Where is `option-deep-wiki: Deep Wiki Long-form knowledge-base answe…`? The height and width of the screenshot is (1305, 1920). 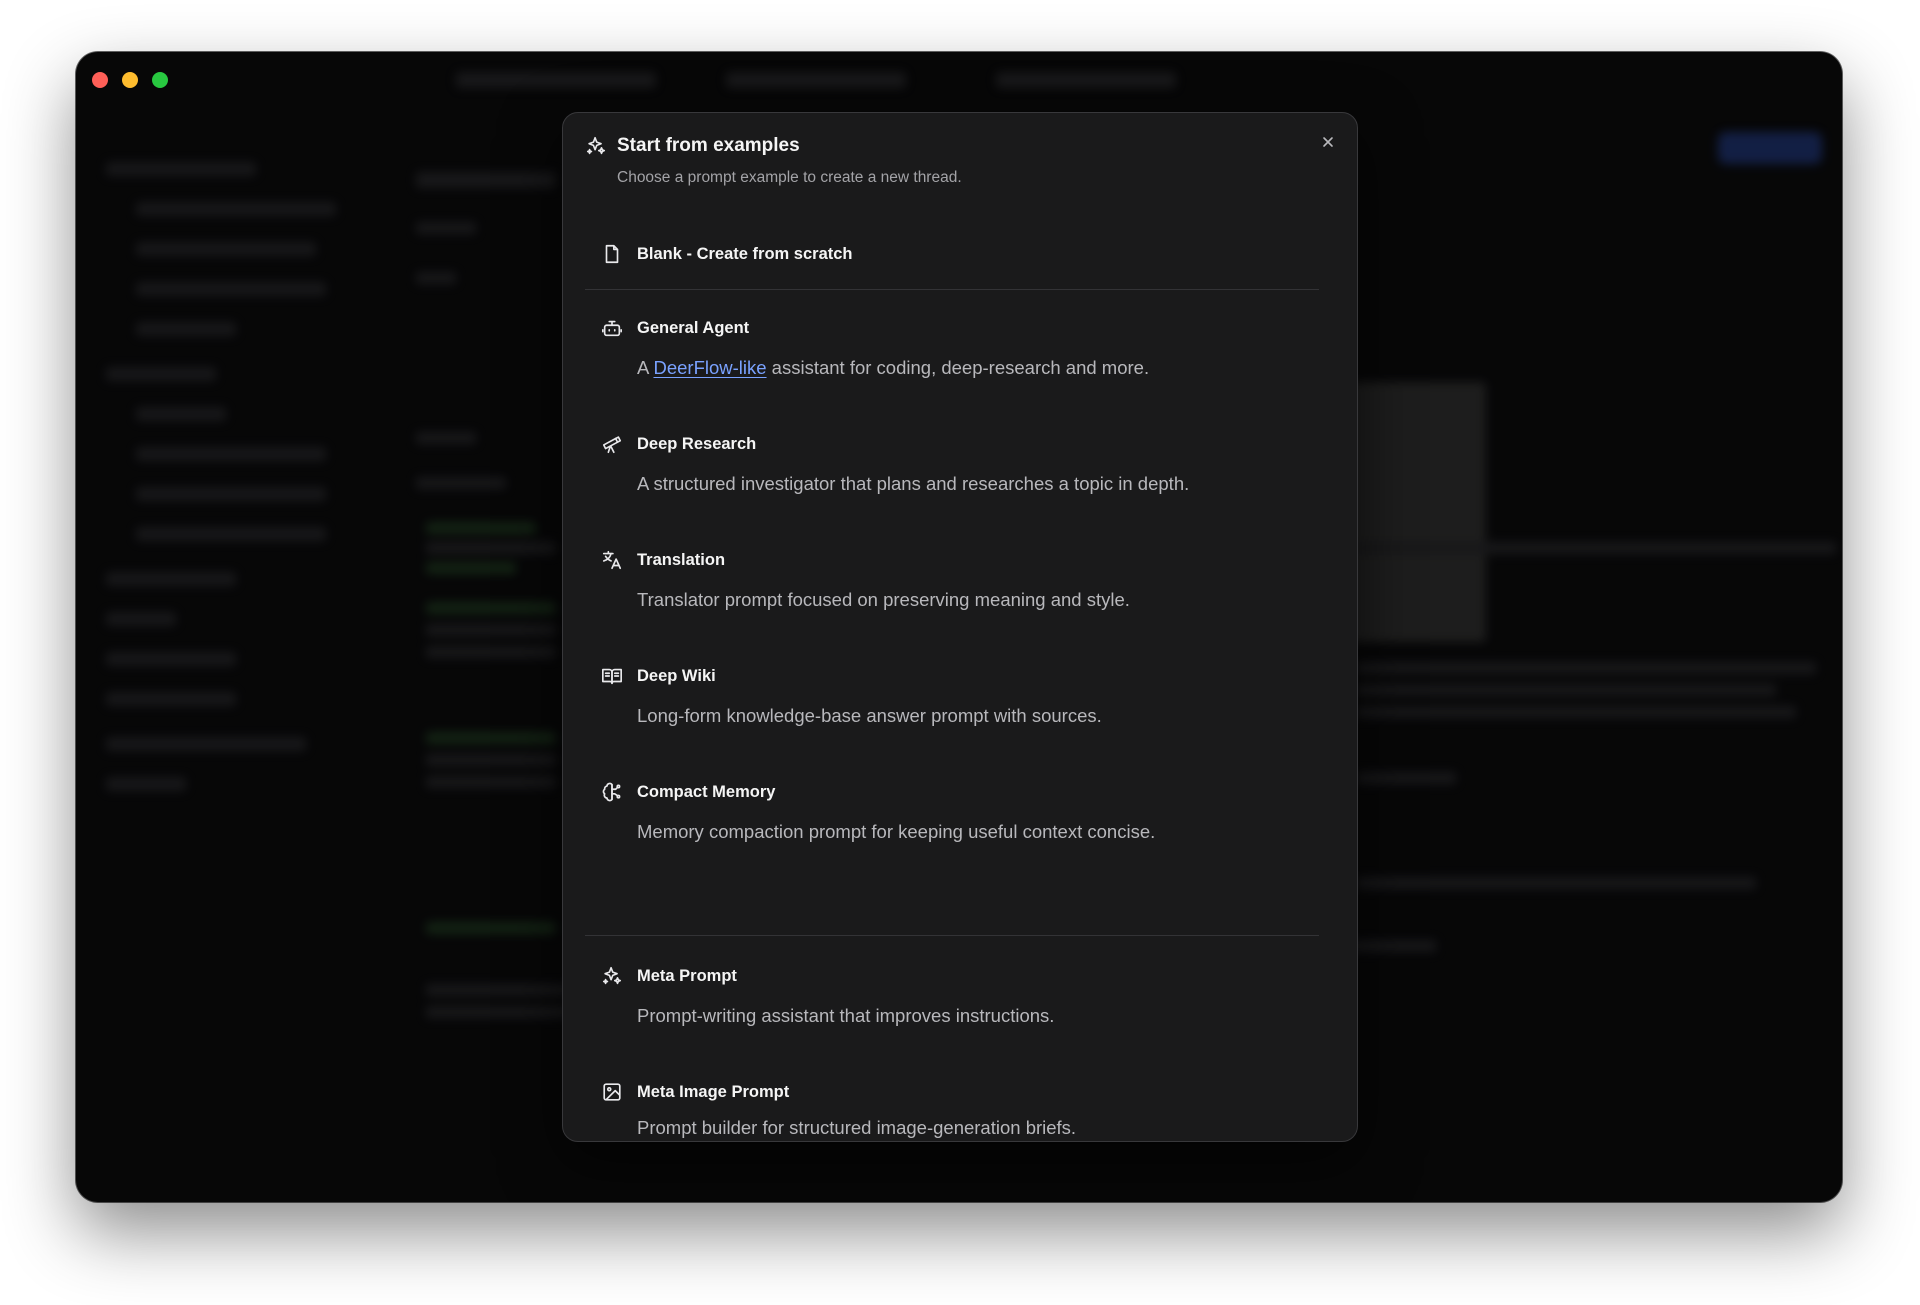 option-deep-wiki: Deep Wiki Long-form knowledge-base answe… is located at coordinates (952, 707).